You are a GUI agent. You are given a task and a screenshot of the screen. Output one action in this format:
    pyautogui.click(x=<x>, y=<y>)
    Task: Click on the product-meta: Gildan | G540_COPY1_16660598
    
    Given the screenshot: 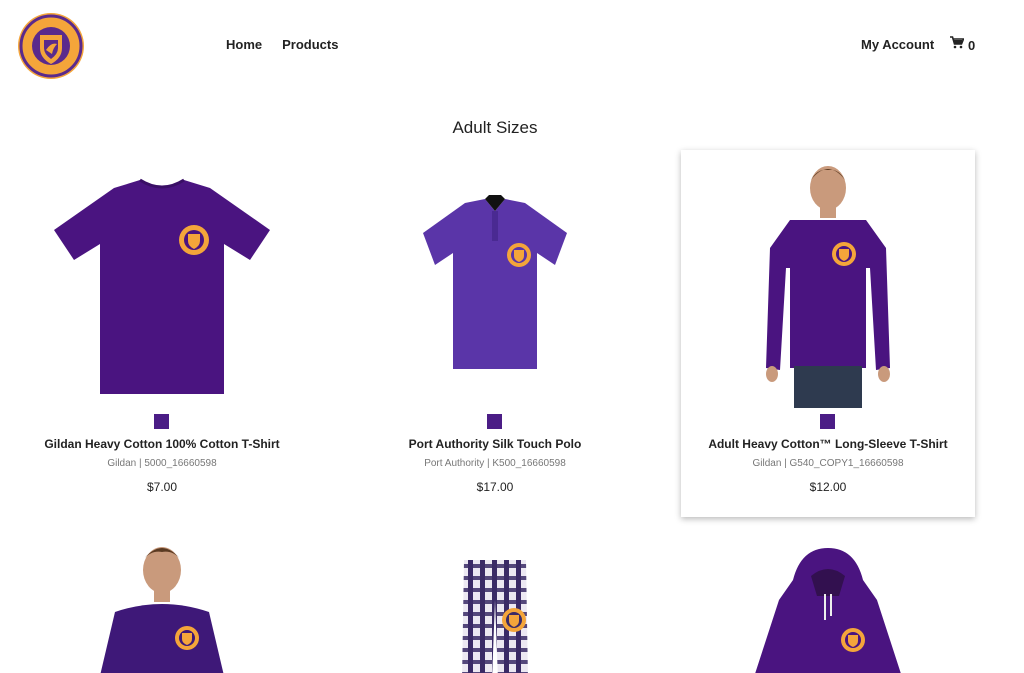 What is the action you would take?
    pyautogui.click(x=828, y=463)
    